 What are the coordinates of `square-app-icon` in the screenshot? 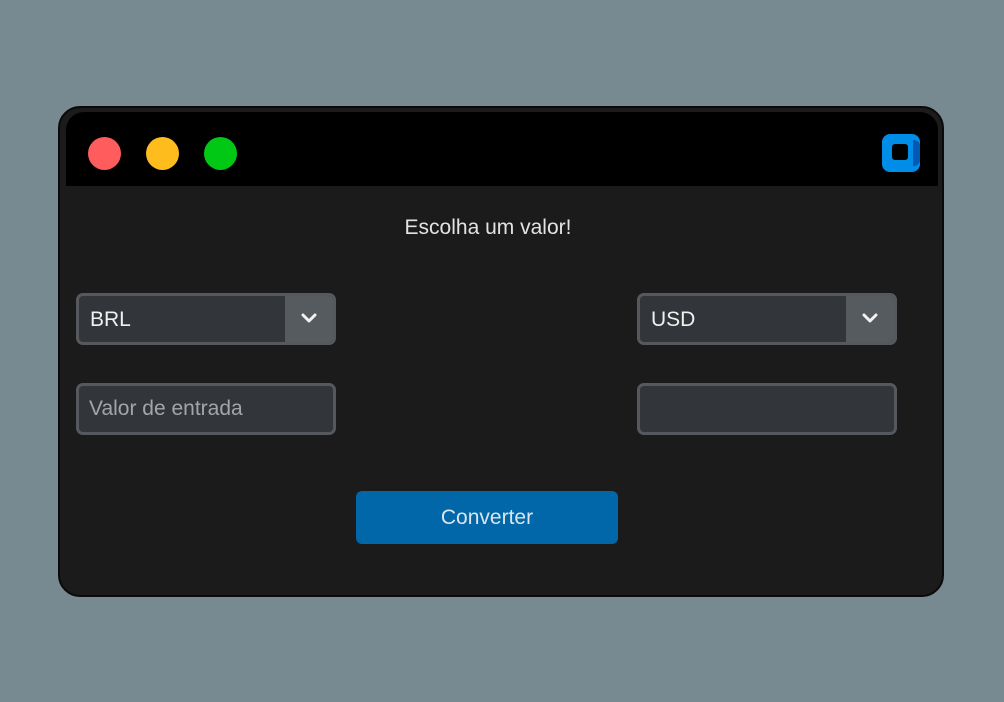 It's located at (901, 153).